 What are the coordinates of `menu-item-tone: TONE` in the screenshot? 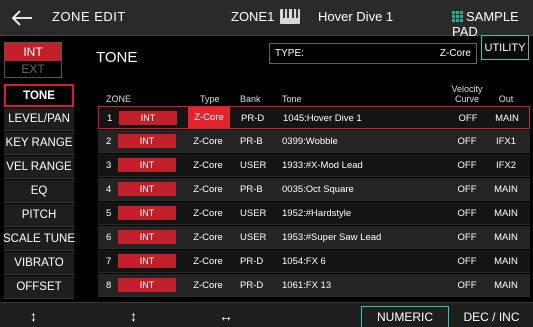 It's located at (39, 95).